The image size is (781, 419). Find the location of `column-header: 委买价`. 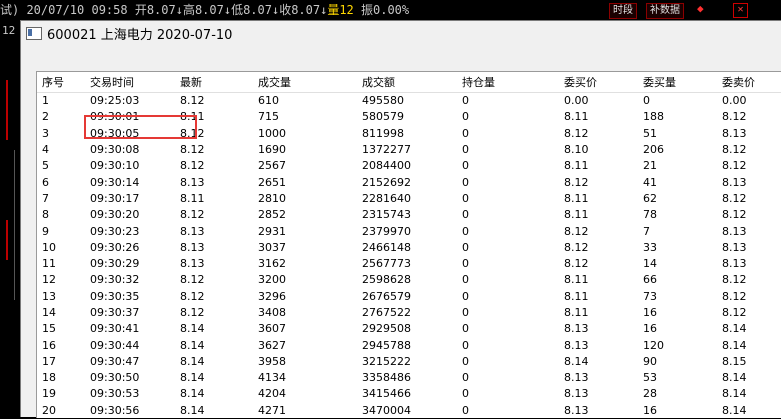

column-header: 委买价 is located at coordinates (603, 82).